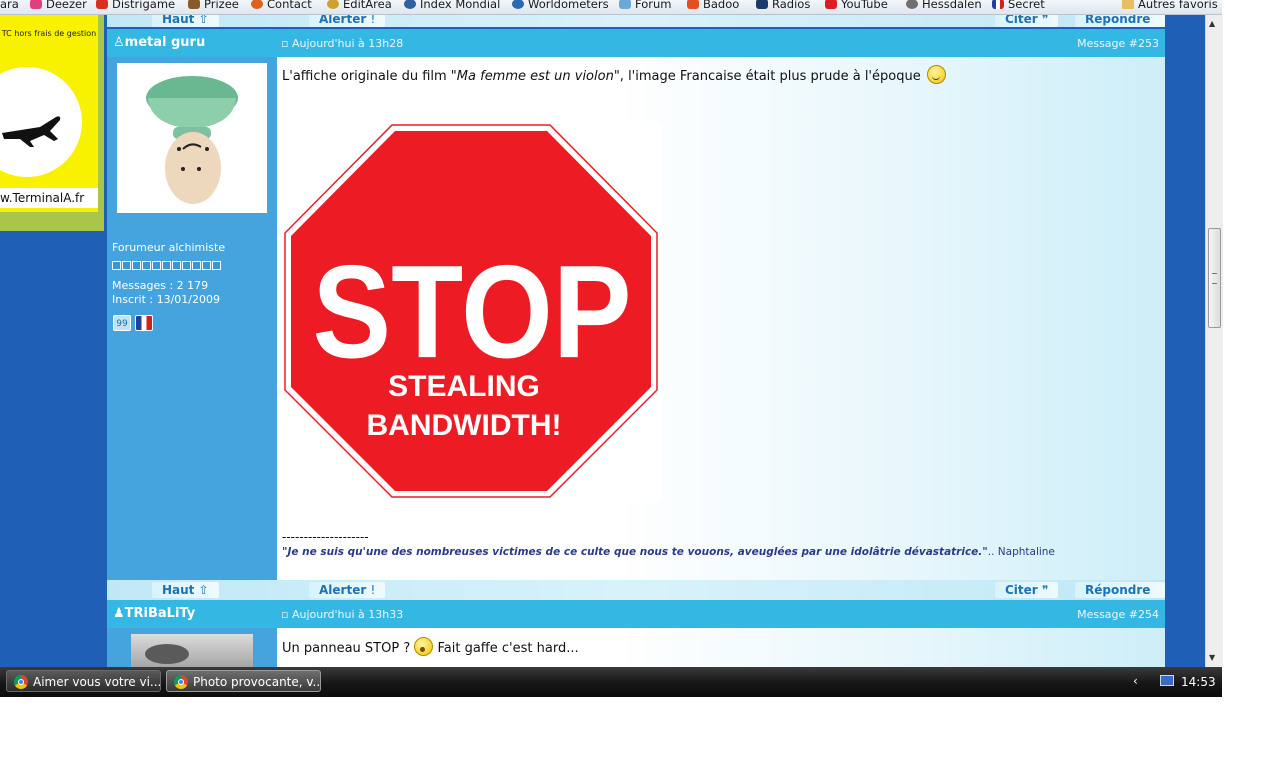 The height and width of the screenshot is (768, 1280). I want to click on movie-title: Ma femme est un violon, so click(535, 76).